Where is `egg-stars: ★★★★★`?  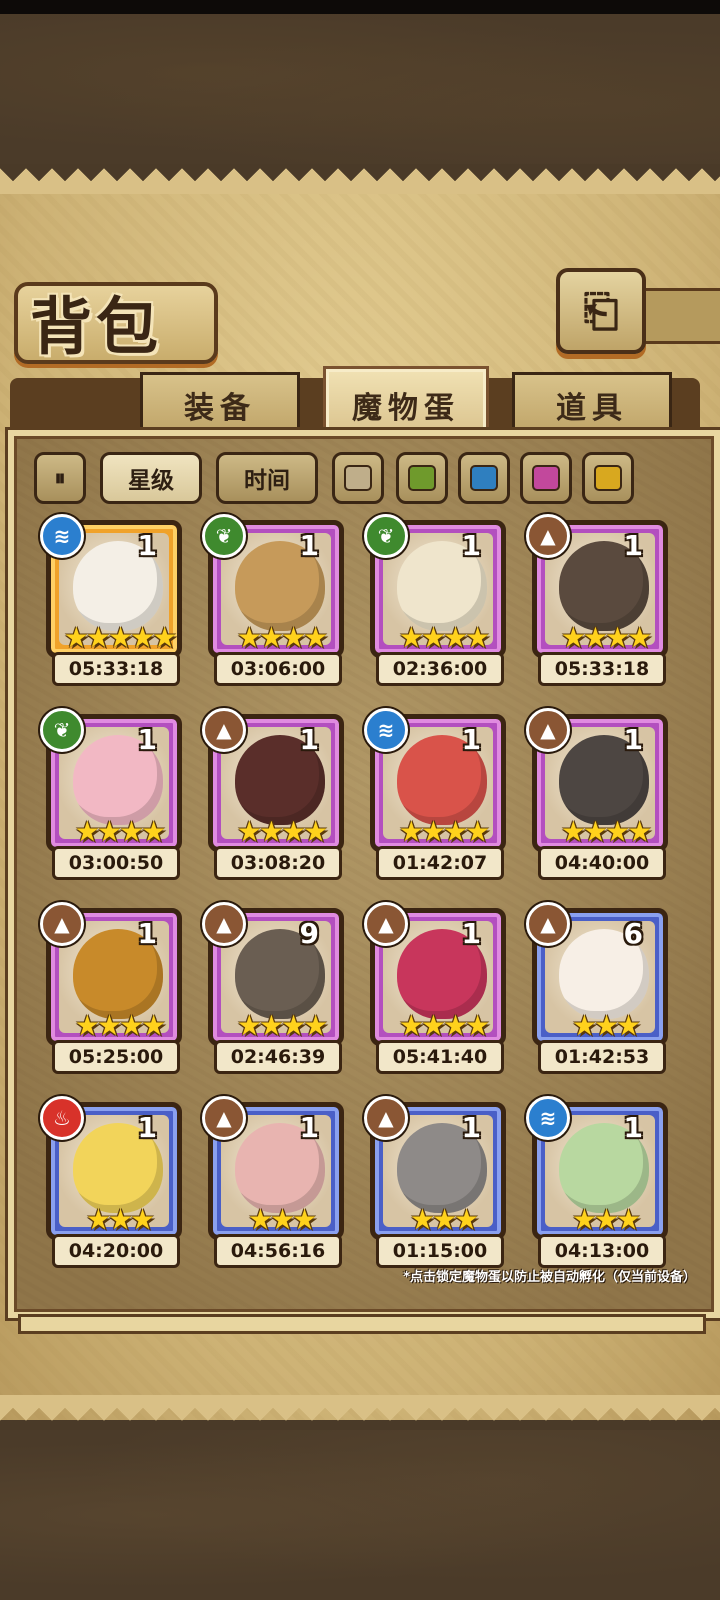
egg-stars: ★★★★★ is located at coordinates (120, 637).